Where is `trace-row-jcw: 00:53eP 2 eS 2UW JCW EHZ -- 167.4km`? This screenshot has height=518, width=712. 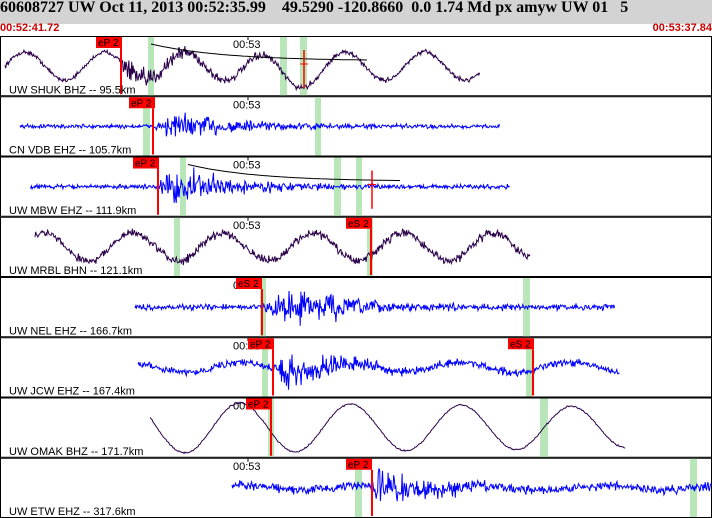
trace-row-jcw: 00:53eP 2 eS 2UW JCW EHZ -- 167.4km is located at coordinates (356, 367).